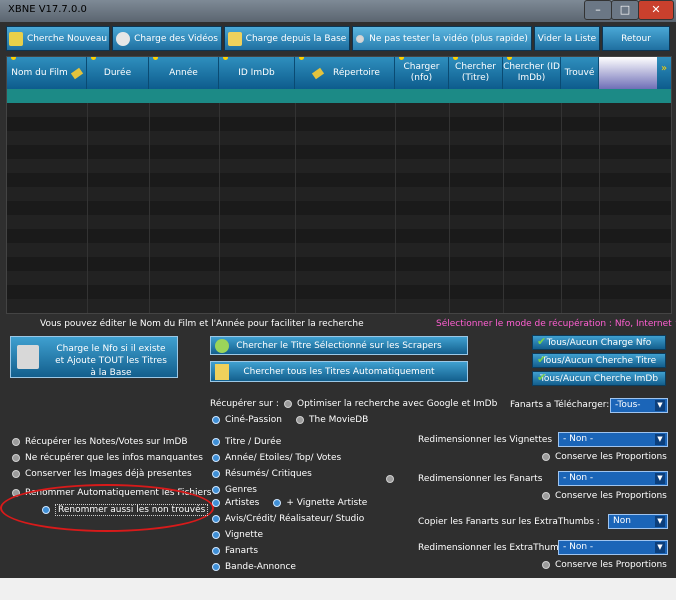  Describe the element at coordinates (494, 548) in the screenshot. I see `redim-extrathumbs-label: Redimensionner les ExtraThumbs` at that location.